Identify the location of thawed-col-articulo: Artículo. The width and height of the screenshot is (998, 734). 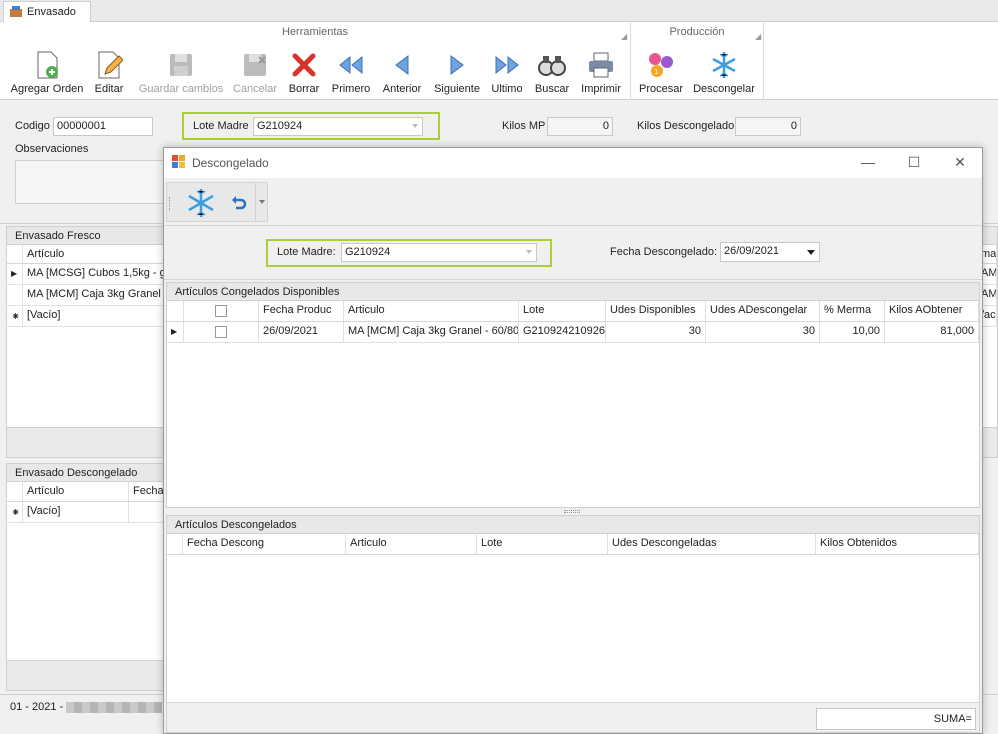
(76, 491).